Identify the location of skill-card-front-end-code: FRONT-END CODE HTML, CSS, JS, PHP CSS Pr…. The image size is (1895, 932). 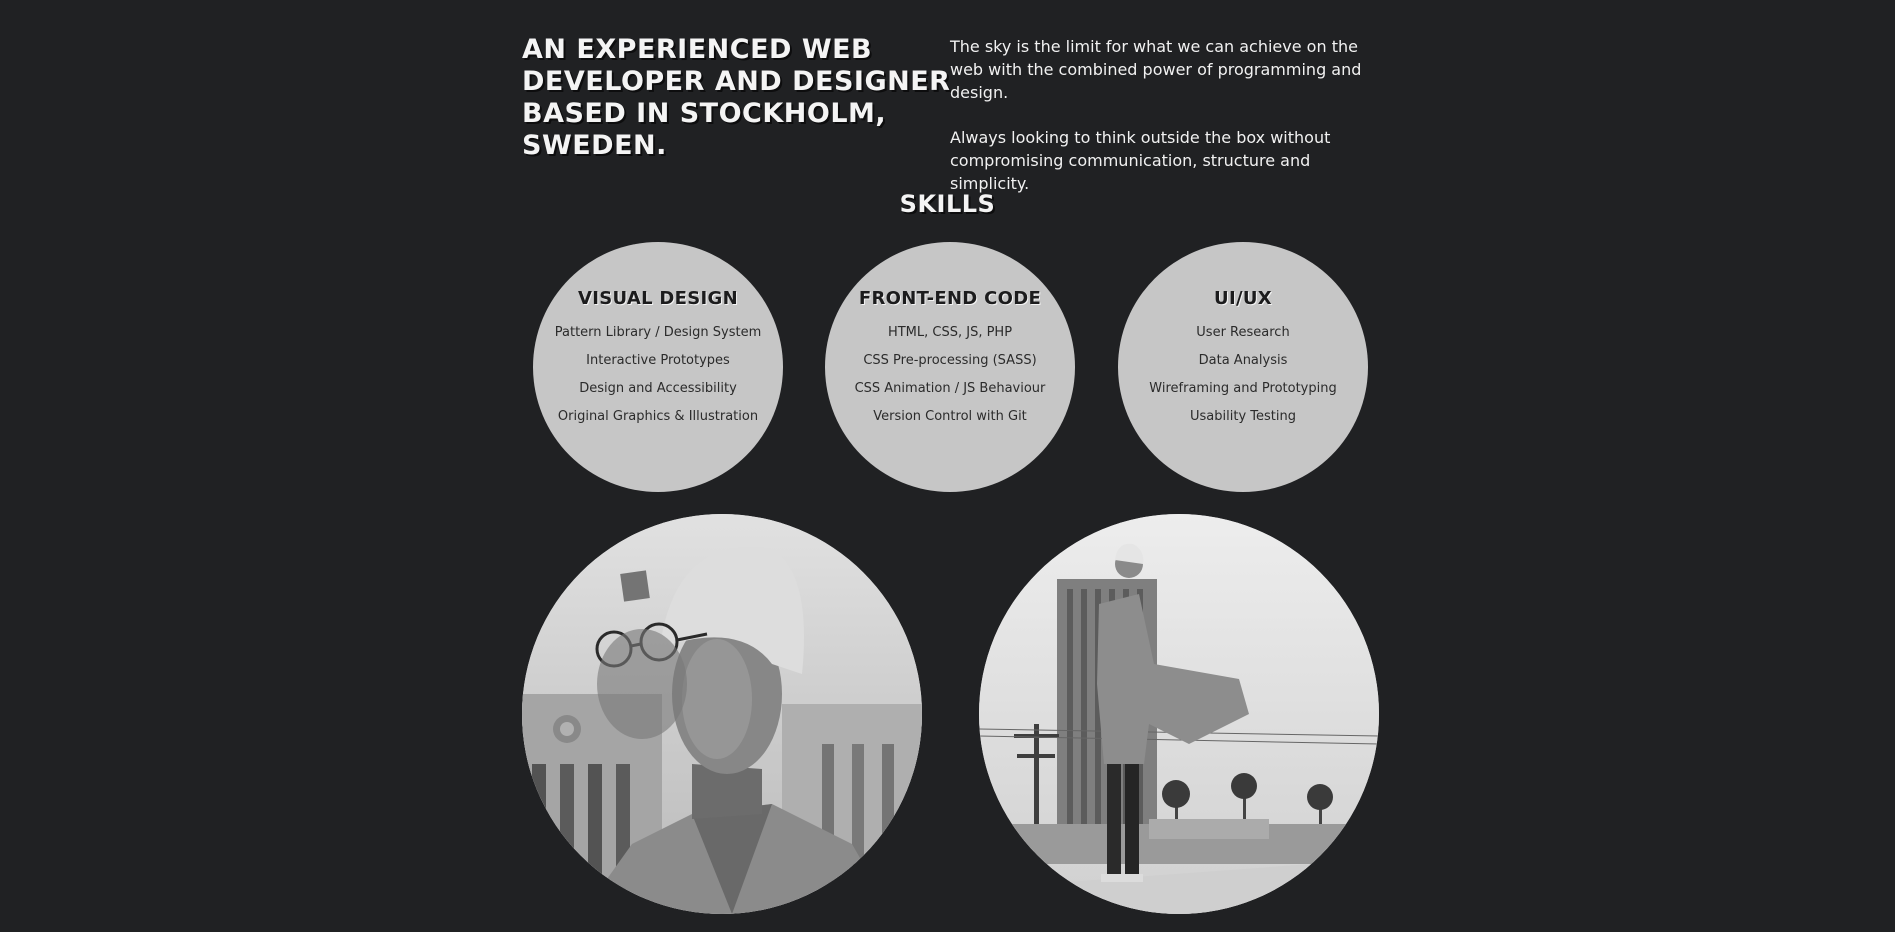
(950, 367).